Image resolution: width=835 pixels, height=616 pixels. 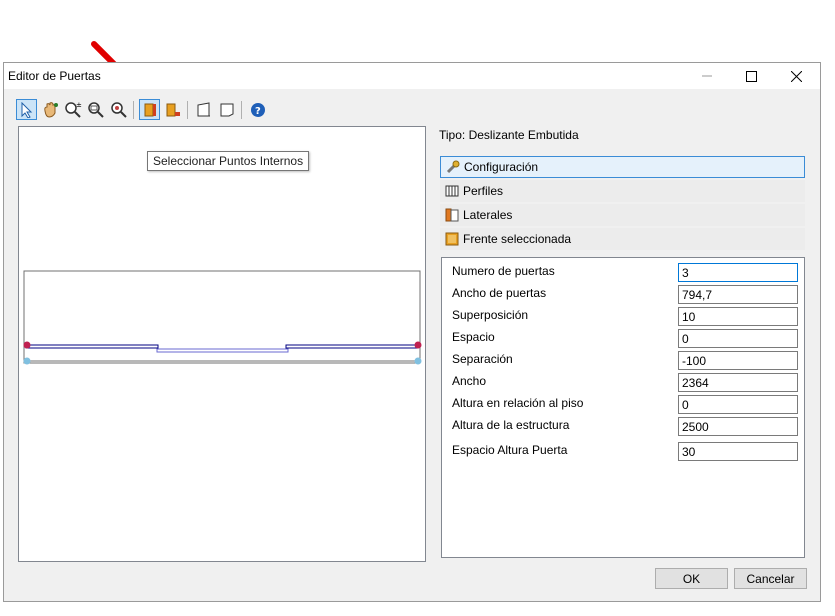 What do you see at coordinates (469, 381) in the screenshot?
I see `property-label: Ancho` at bounding box center [469, 381].